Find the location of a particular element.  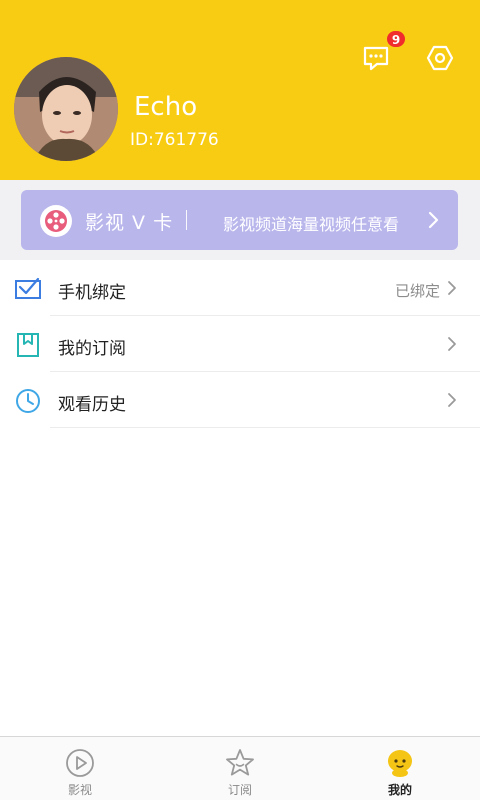

message-icon is located at coordinates (376, 58).